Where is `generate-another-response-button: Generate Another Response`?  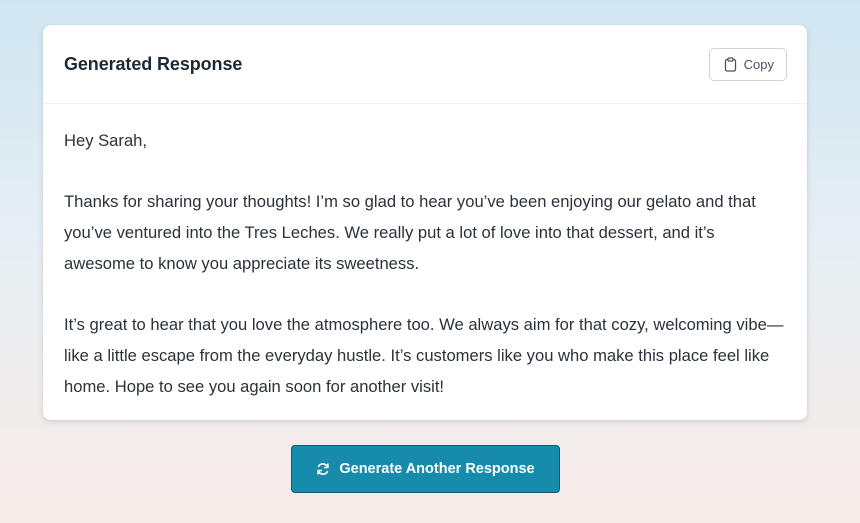
generate-another-response-button: Generate Another Response is located at coordinates (425, 469).